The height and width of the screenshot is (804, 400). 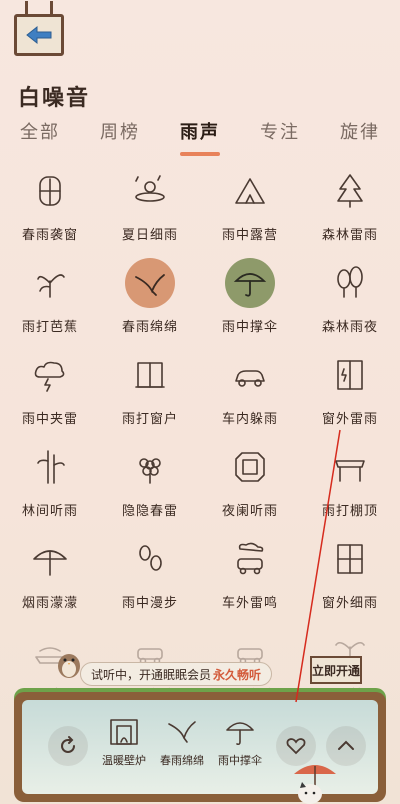 I want to click on sound-item: 雨打窗户, so click(x=150, y=390).